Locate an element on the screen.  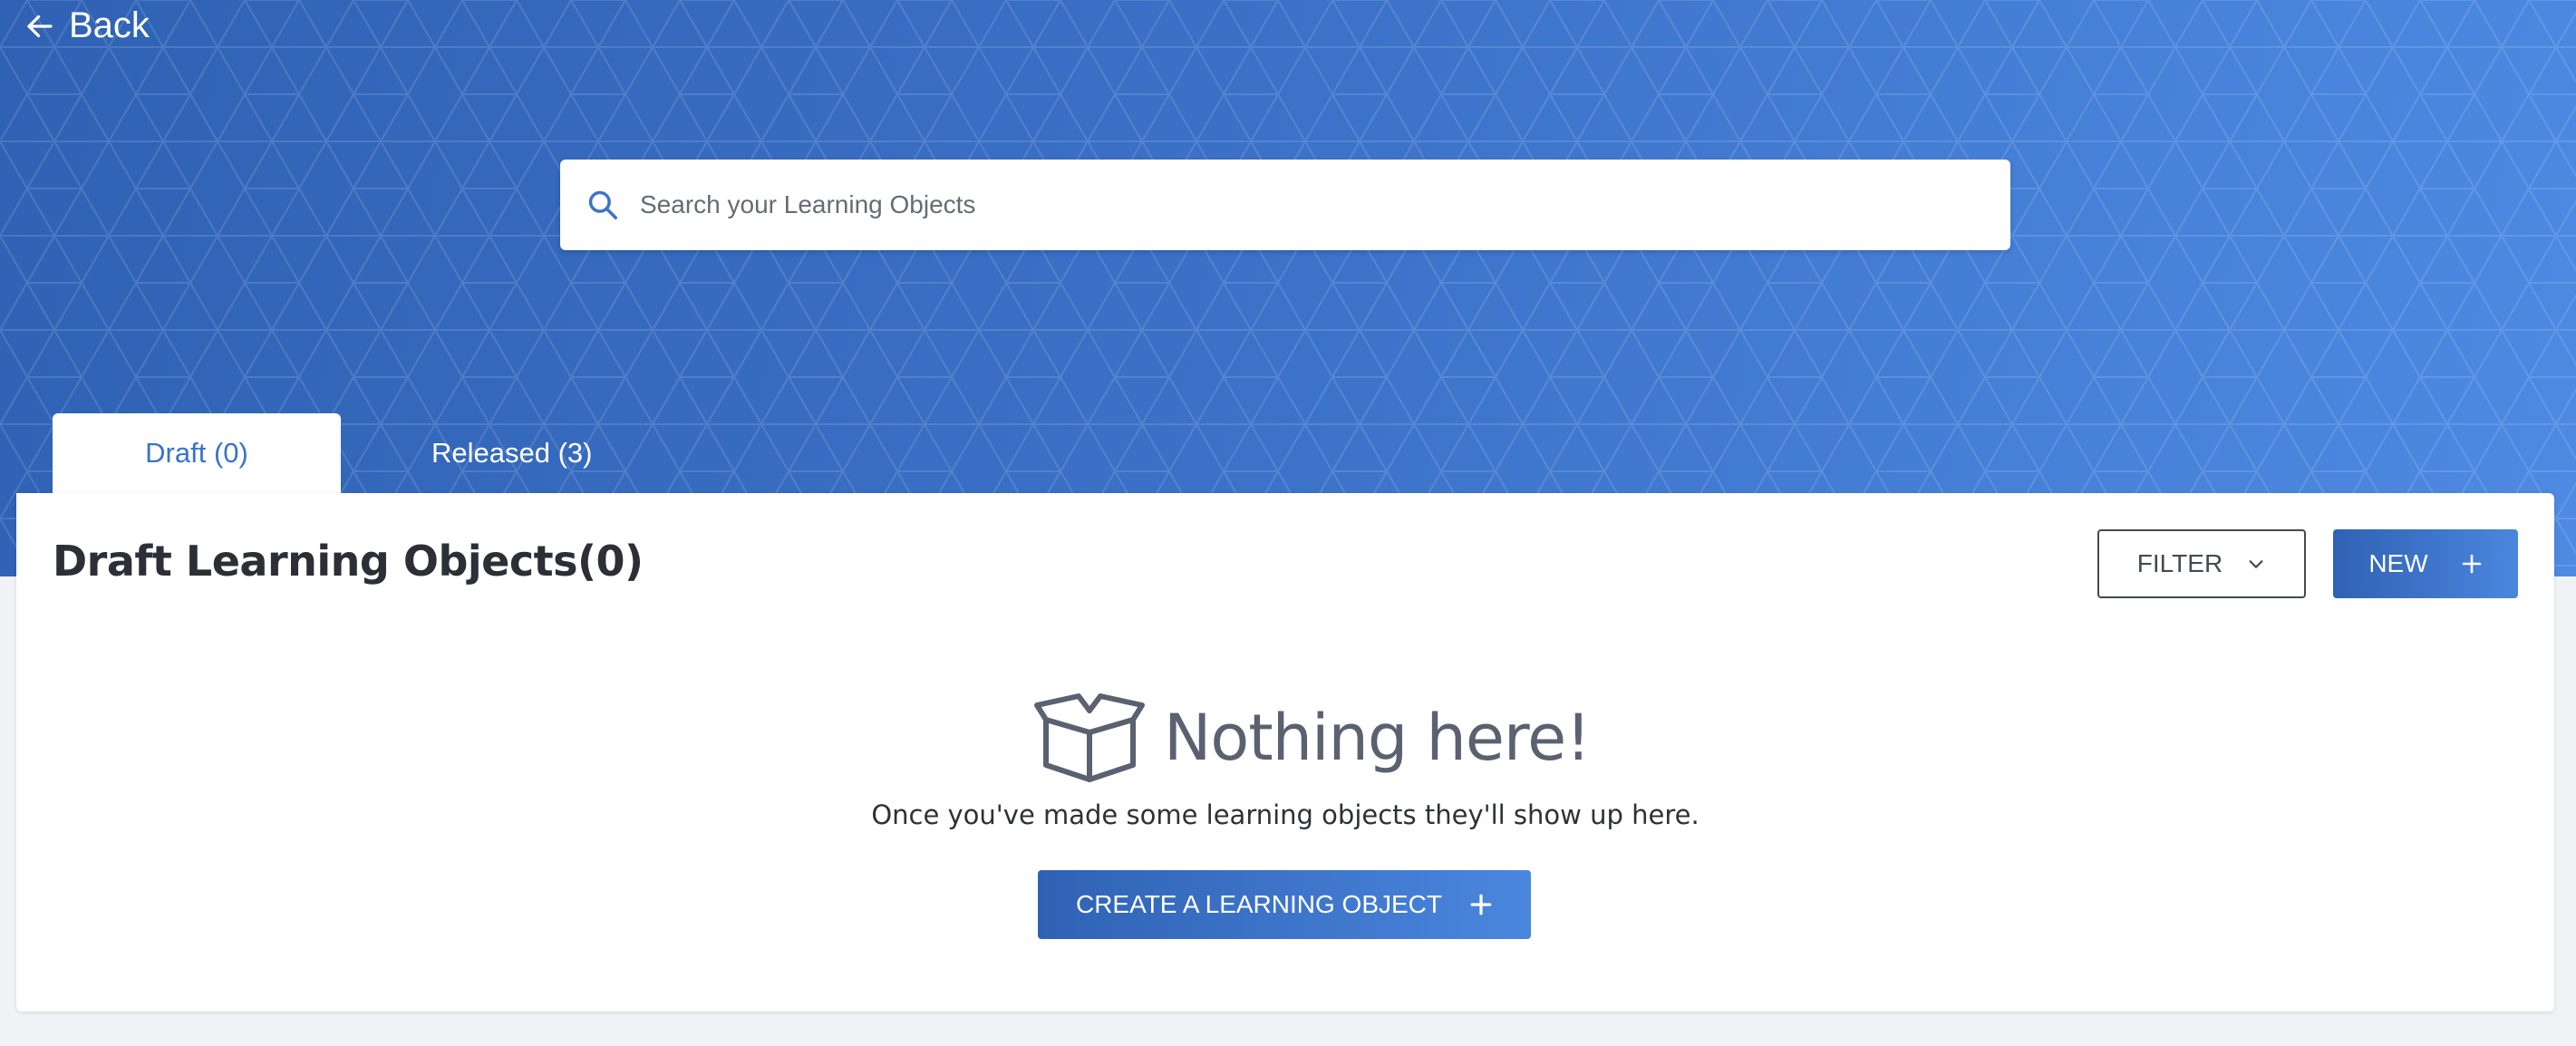
tab-released-label: Released (3) is located at coordinates (512, 453).